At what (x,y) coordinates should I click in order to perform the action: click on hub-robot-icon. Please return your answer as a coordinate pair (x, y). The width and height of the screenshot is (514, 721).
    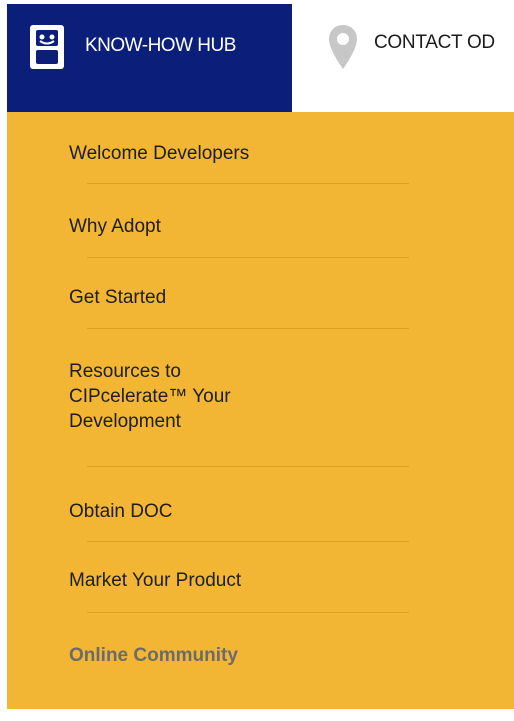
    Looking at the image, I should click on (47, 47).